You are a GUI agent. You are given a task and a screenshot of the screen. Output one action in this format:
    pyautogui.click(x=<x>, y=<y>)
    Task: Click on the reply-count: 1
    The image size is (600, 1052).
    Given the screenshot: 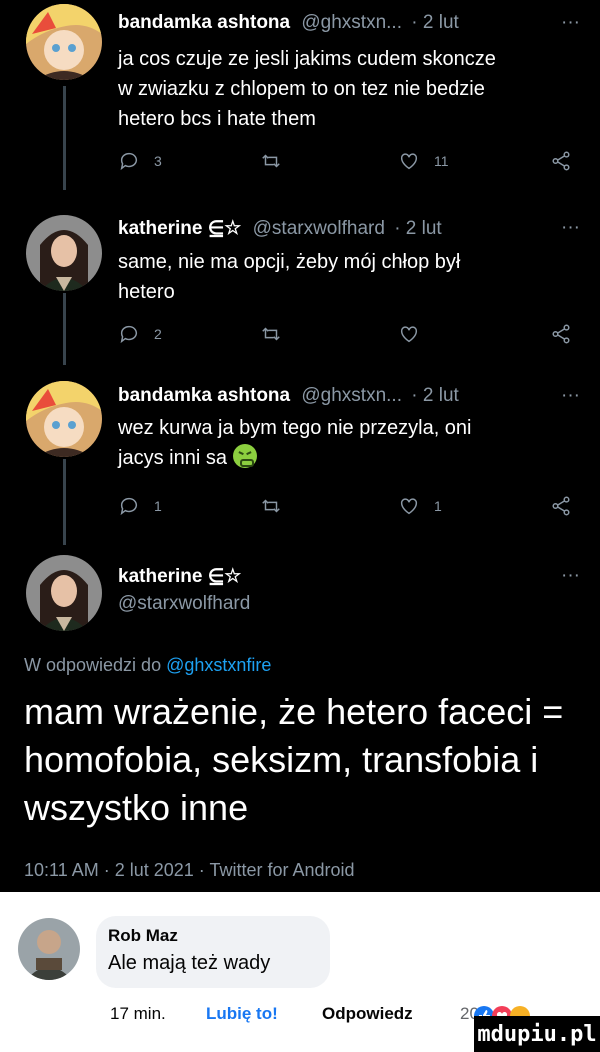 What is the action you would take?
    pyautogui.click(x=158, y=506)
    